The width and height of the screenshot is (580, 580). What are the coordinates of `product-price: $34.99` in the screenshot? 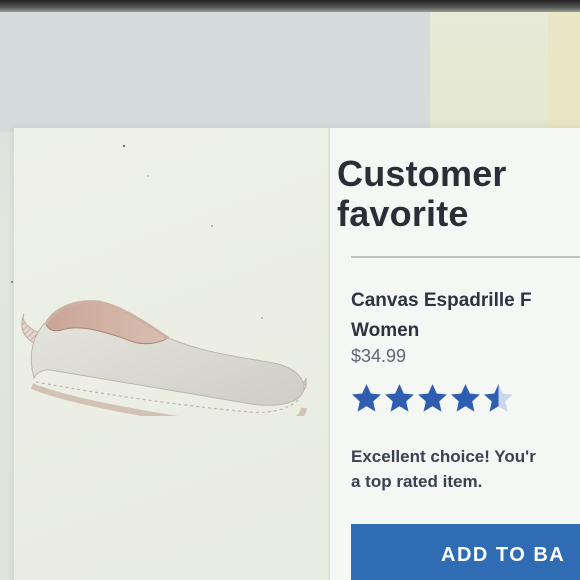 It's located at (379, 356).